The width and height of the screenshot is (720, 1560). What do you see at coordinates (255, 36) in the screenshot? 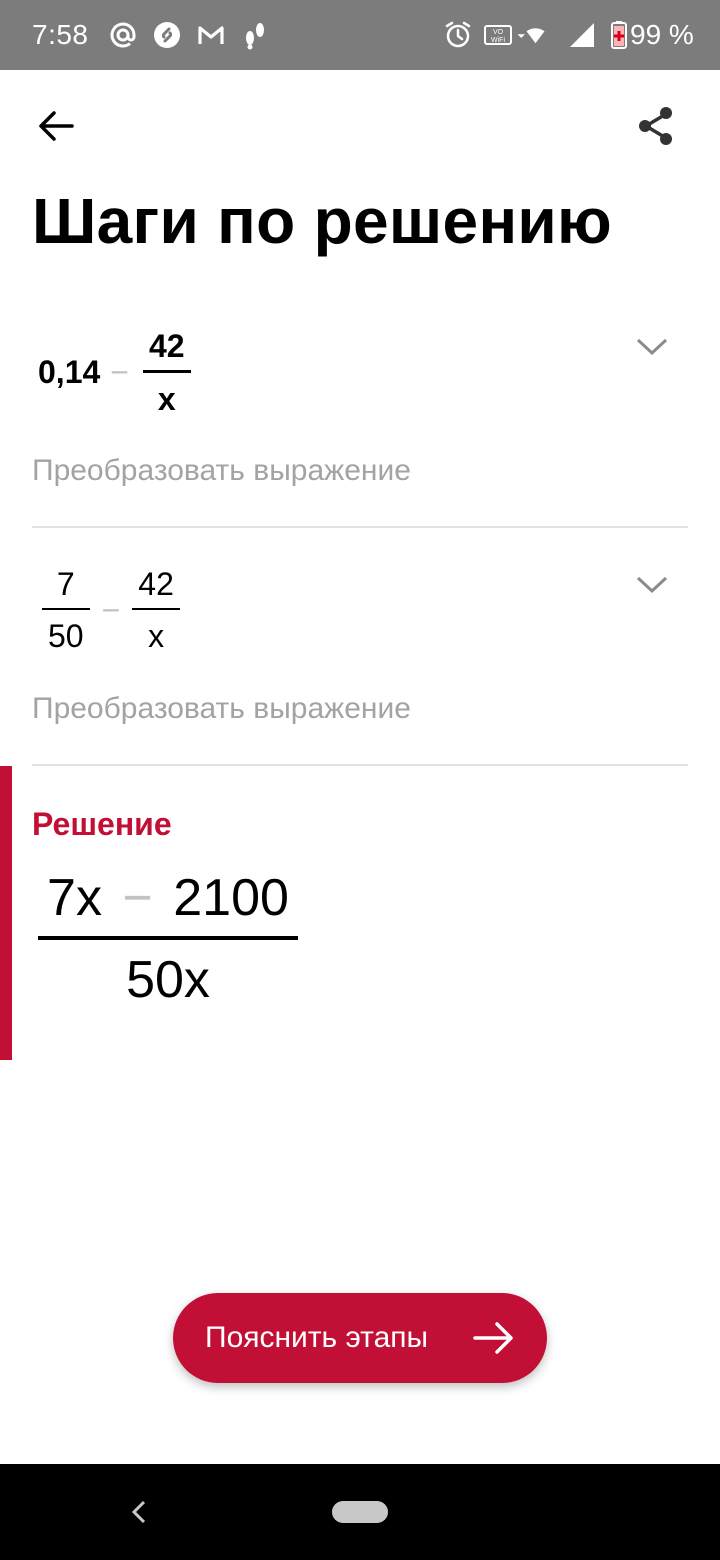
I see `footprints-icon` at bounding box center [255, 36].